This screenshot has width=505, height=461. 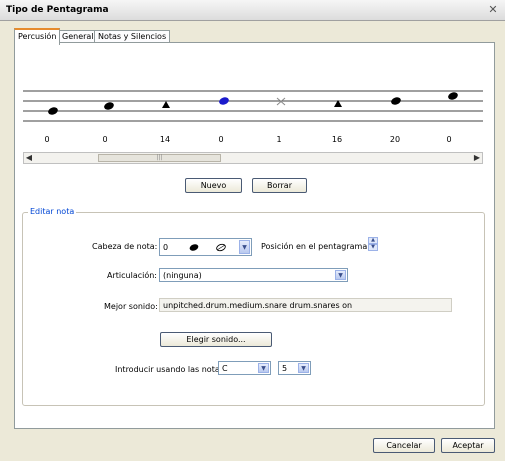 What do you see at coordinates (373, 247) in the screenshot?
I see `spin-down-icon: ▼` at bounding box center [373, 247].